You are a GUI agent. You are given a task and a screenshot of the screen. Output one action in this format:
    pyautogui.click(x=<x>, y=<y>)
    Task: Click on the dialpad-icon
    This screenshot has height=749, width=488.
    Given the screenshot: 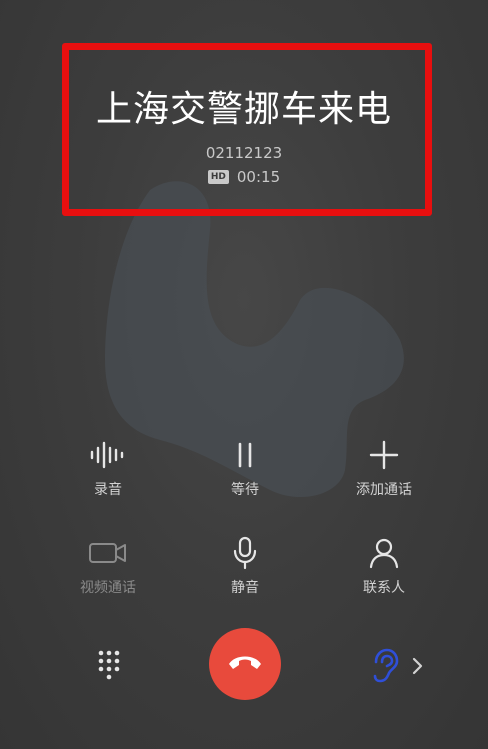 What is the action you would take?
    pyautogui.click(x=109, y=665)
    